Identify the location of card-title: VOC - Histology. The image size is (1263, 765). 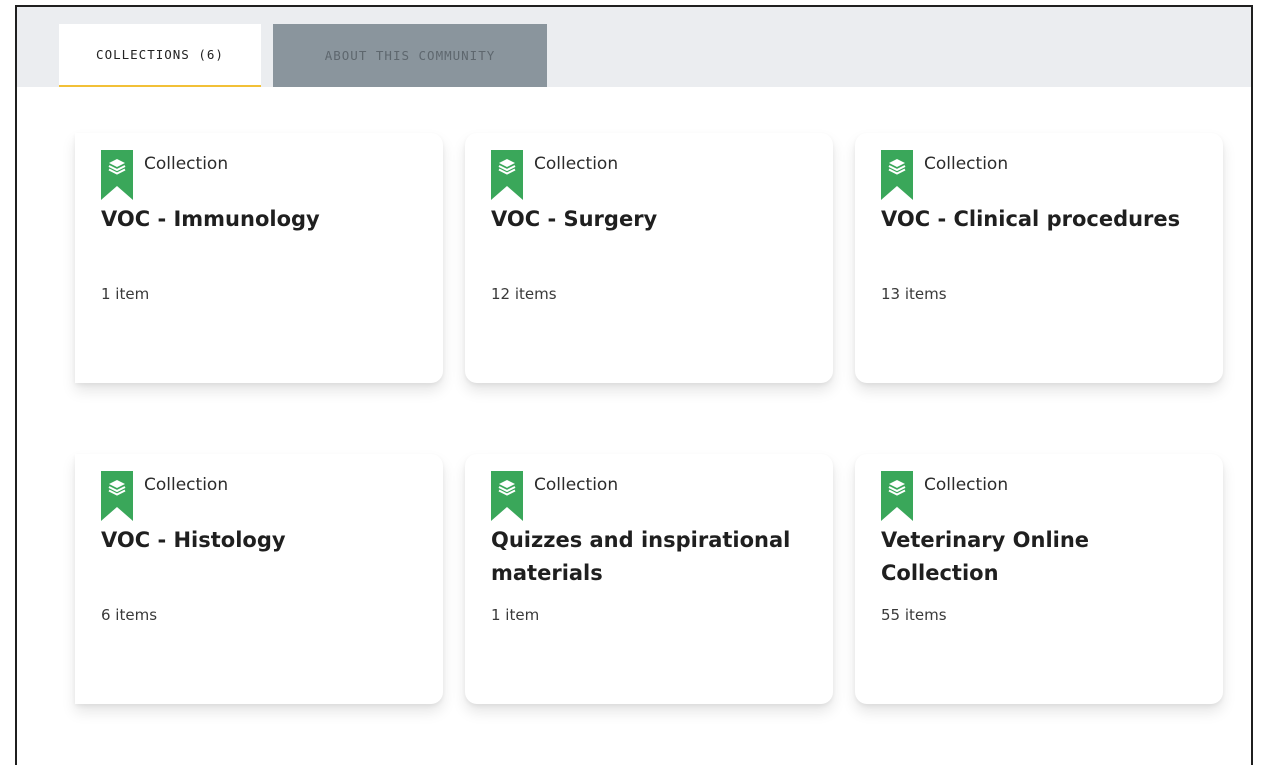
(261, 564).